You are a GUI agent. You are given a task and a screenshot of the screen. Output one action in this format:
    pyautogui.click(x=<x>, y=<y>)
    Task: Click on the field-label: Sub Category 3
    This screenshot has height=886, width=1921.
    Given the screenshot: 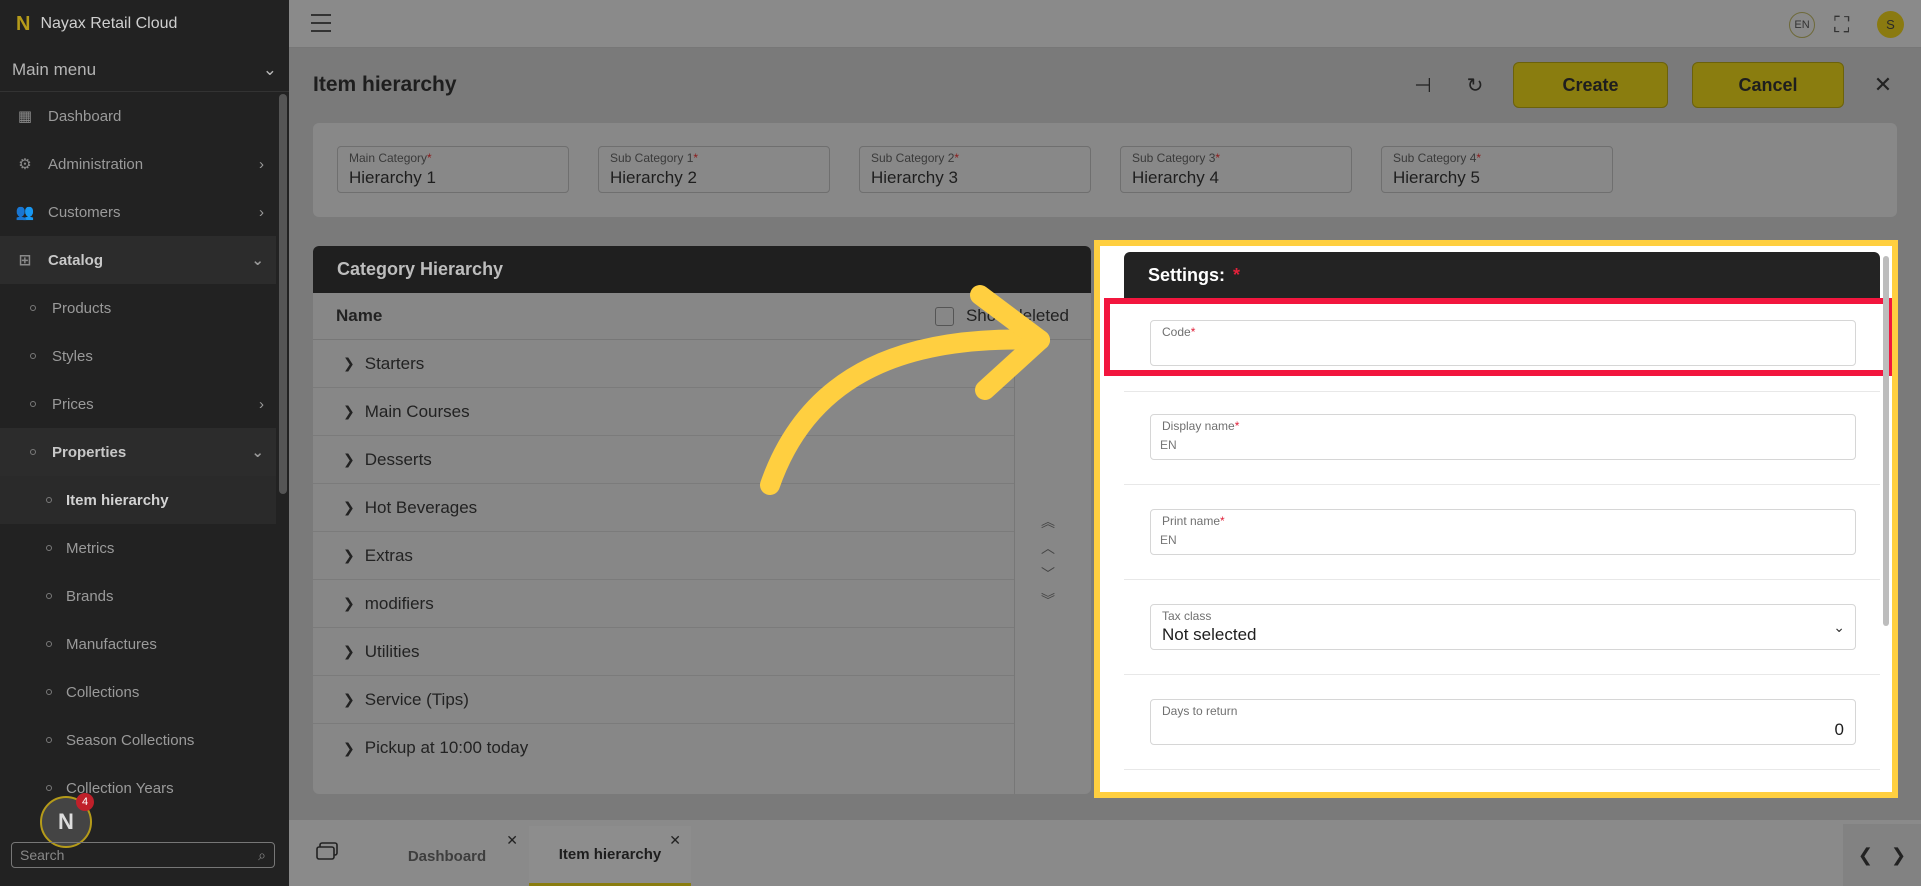 What is the action you would take?
    pyautogui.click(x=1174, y=158)
    